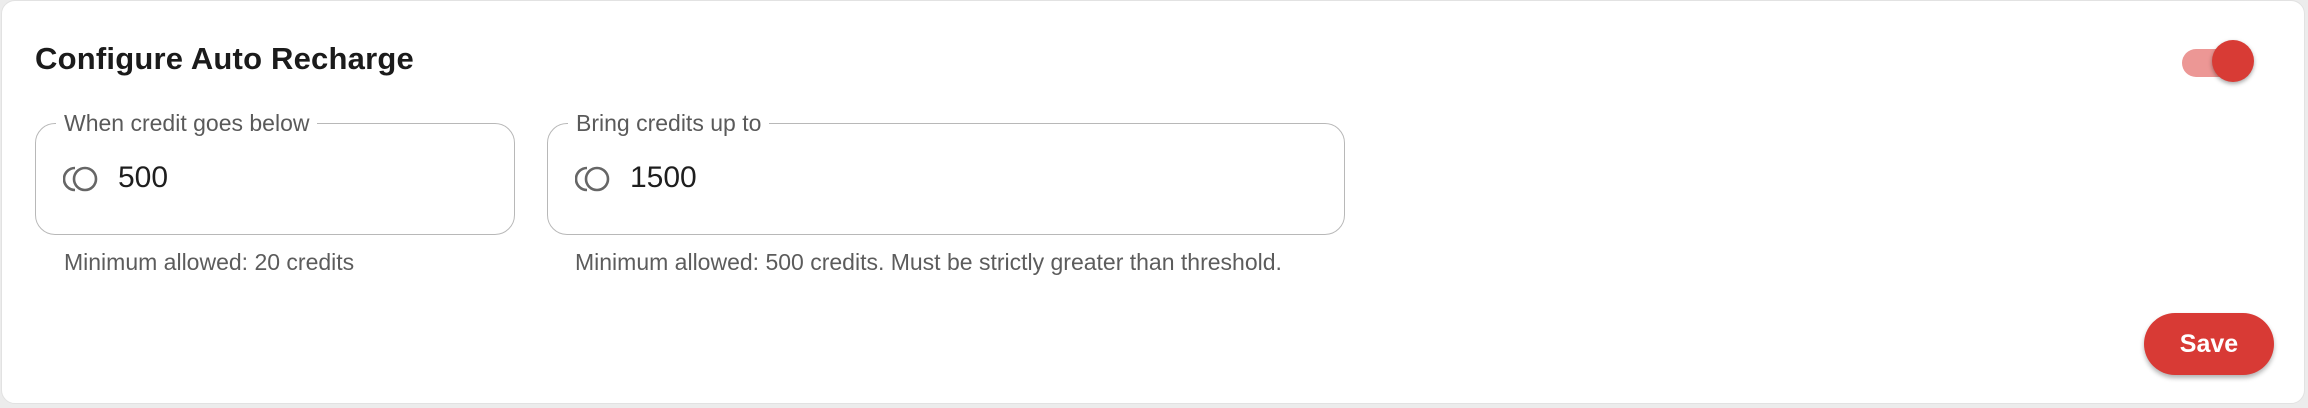  What do you see at coordinates (187, 123) in the screenshot?
I see `threshold-label: When credit goes below` at bounding box center [187, 123].